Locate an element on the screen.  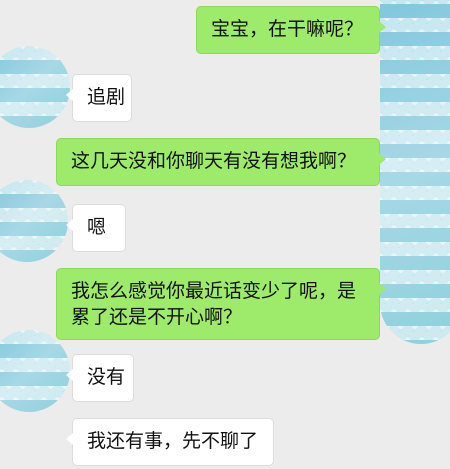
received-message: 嗯 is located at coordinates (96, 228).